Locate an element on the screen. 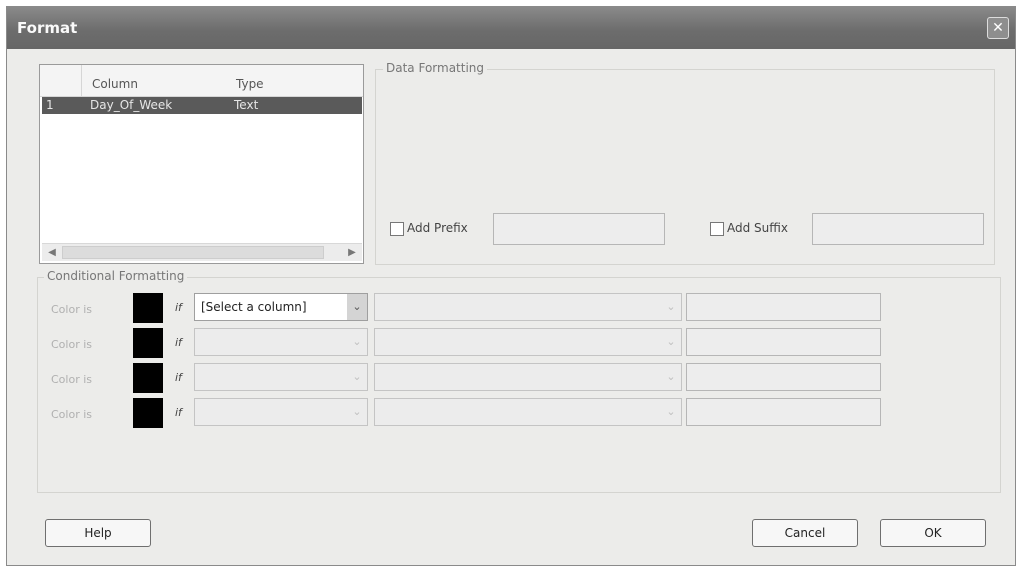 The image size is (1020, 570). add-prefix-label: Add Prefix is located at coordinates (437, 228).